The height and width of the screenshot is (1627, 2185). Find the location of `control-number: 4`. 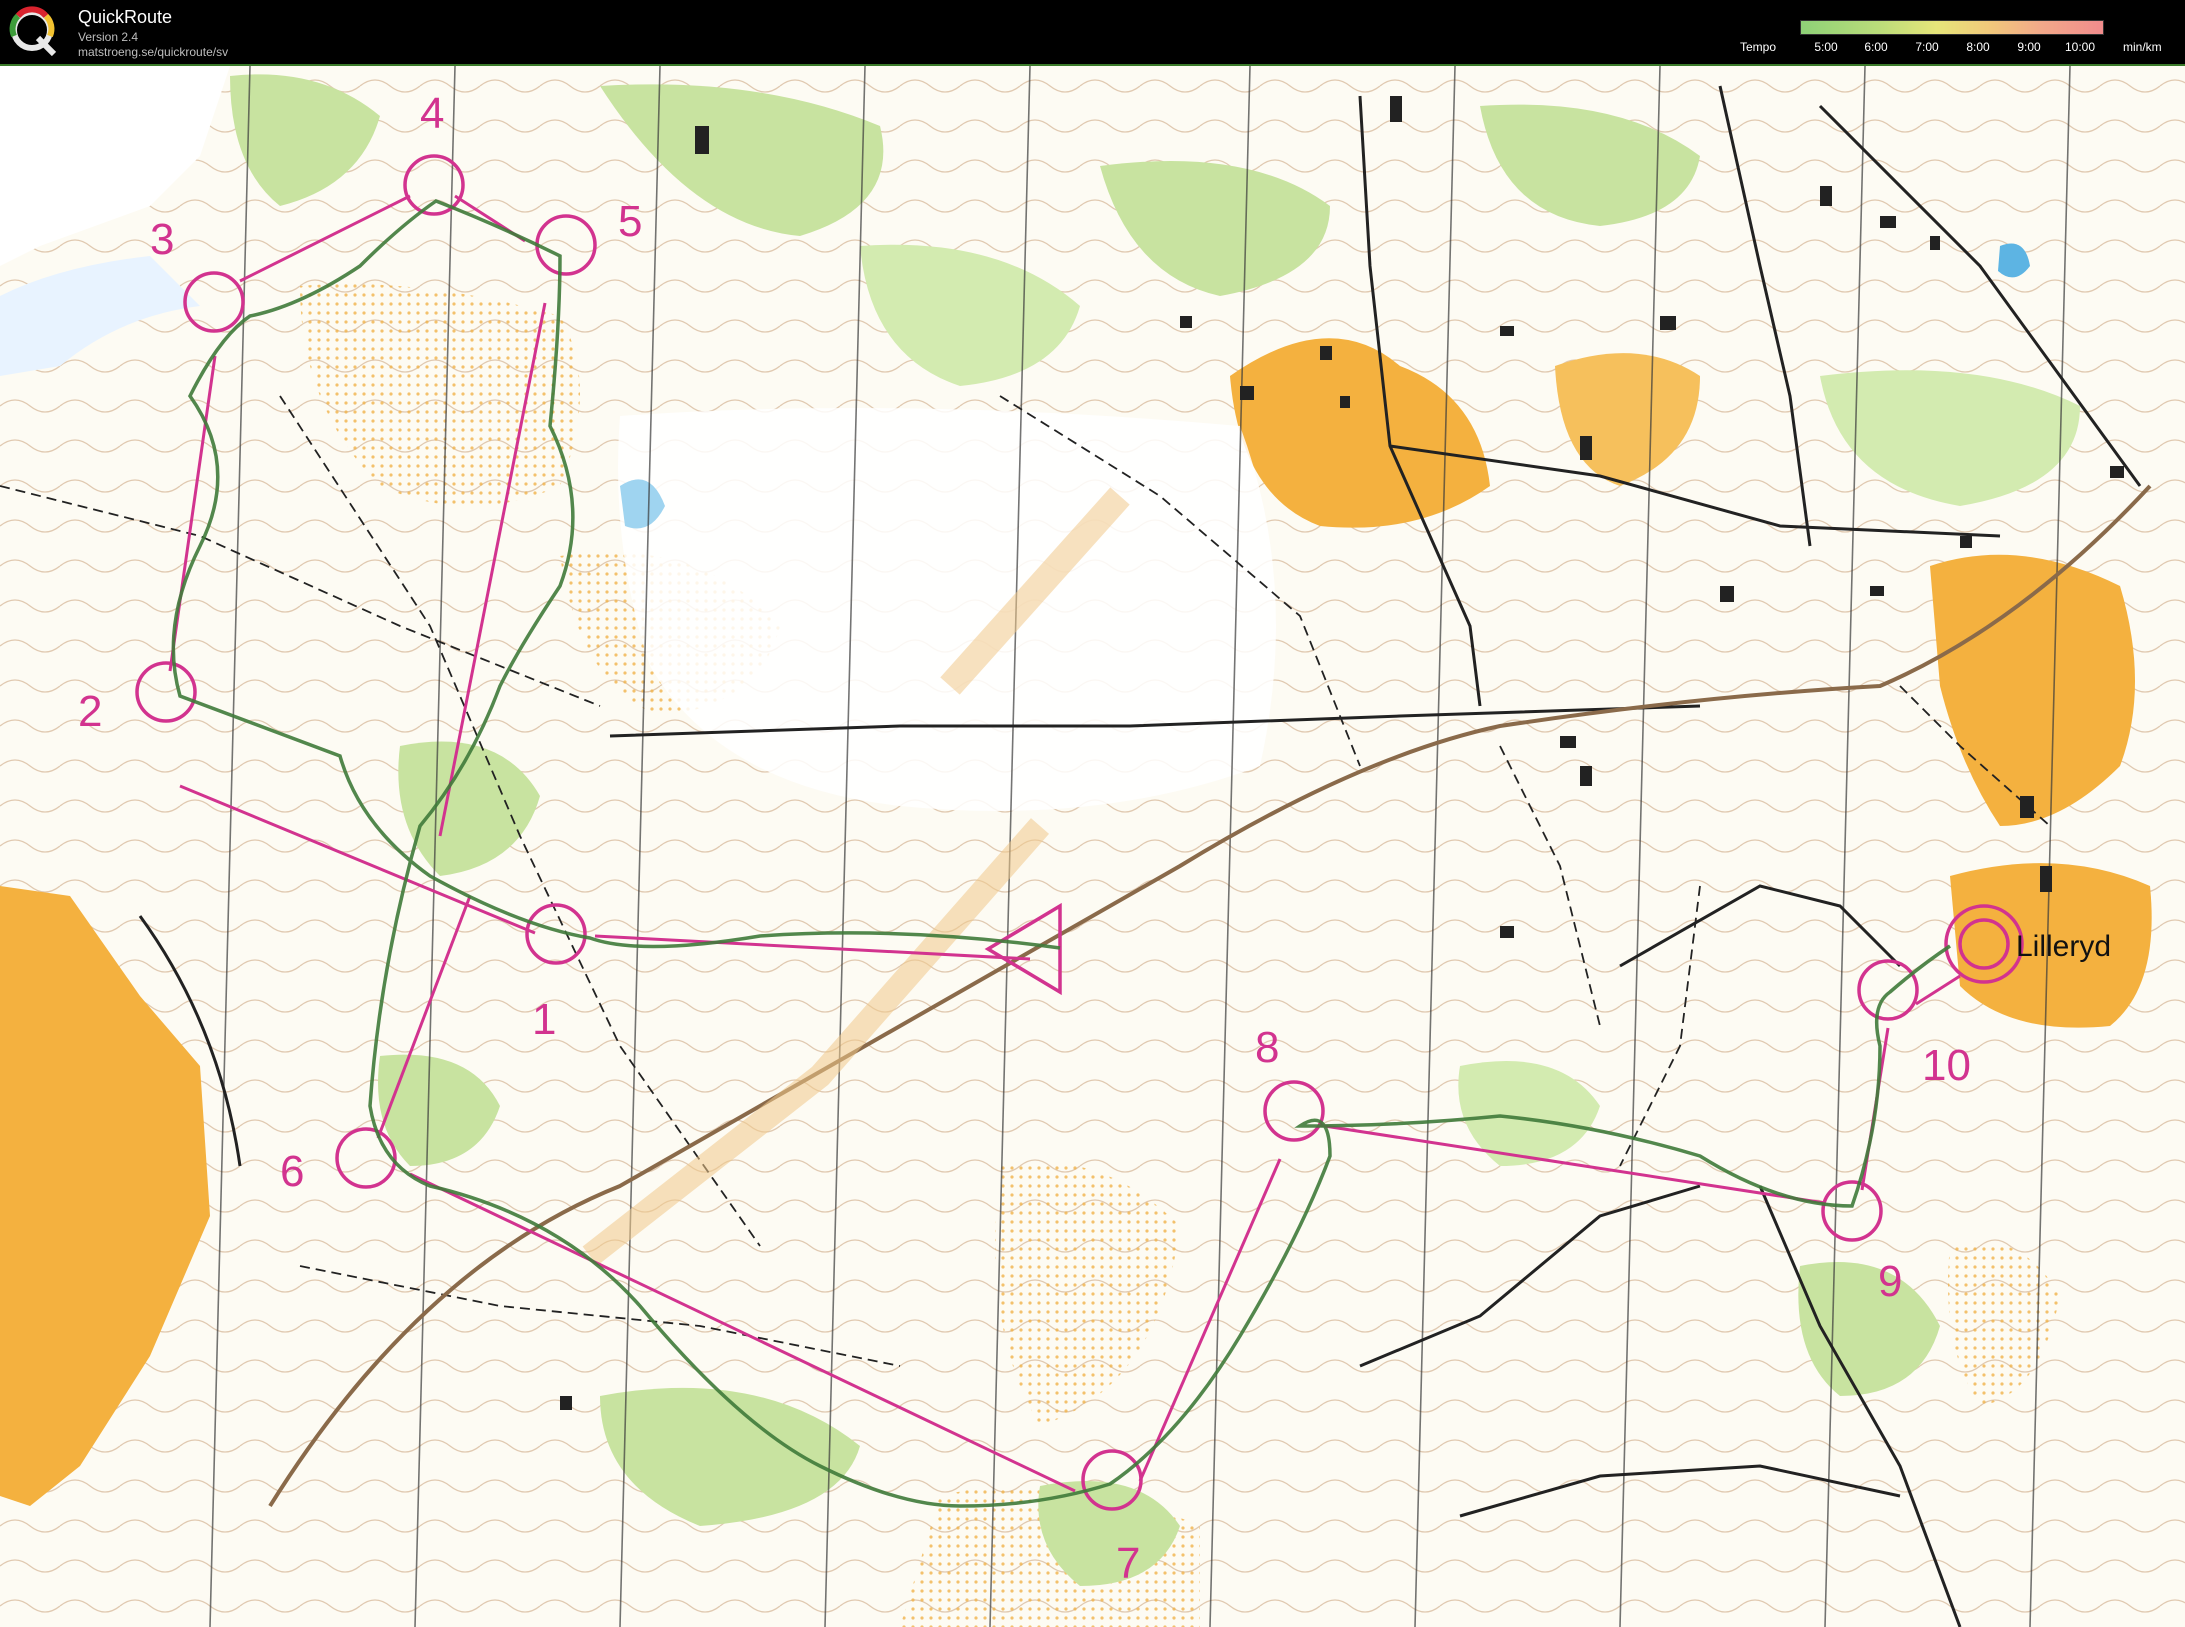

control-number: 4 is located at coordinates (432, 113).